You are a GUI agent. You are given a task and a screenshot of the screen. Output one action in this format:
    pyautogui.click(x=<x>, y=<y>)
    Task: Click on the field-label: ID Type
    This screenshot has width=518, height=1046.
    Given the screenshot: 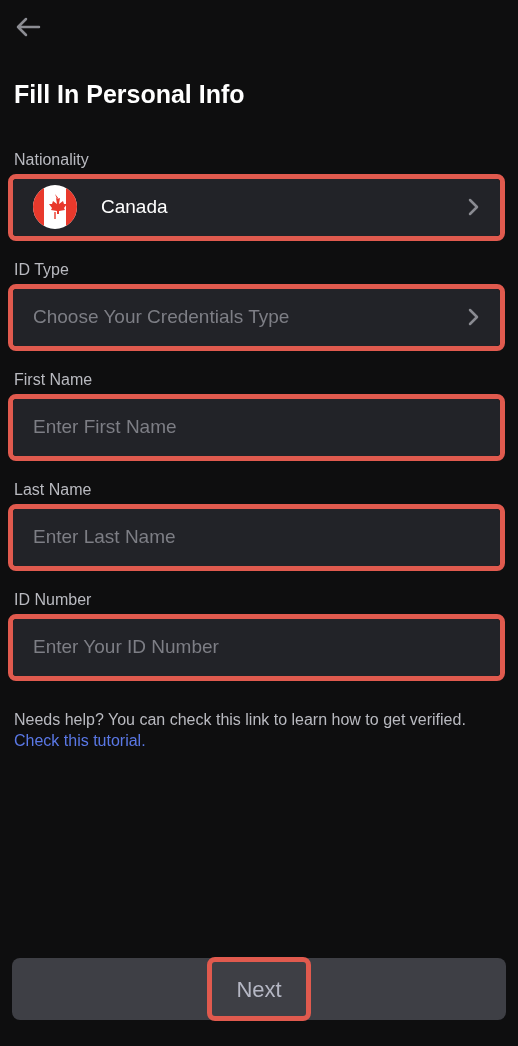 What is the action you would take?
    pyautogui.click(x=42, y=269)
    